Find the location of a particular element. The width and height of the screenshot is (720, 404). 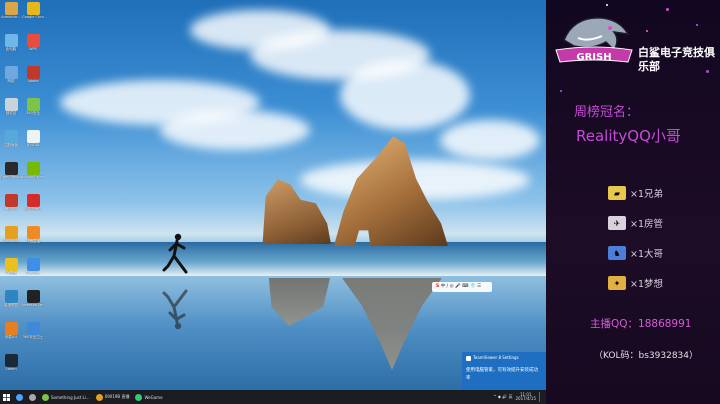

club-name: 白鲨电子竞技俱乐部 is located at coordinates (676, 59).